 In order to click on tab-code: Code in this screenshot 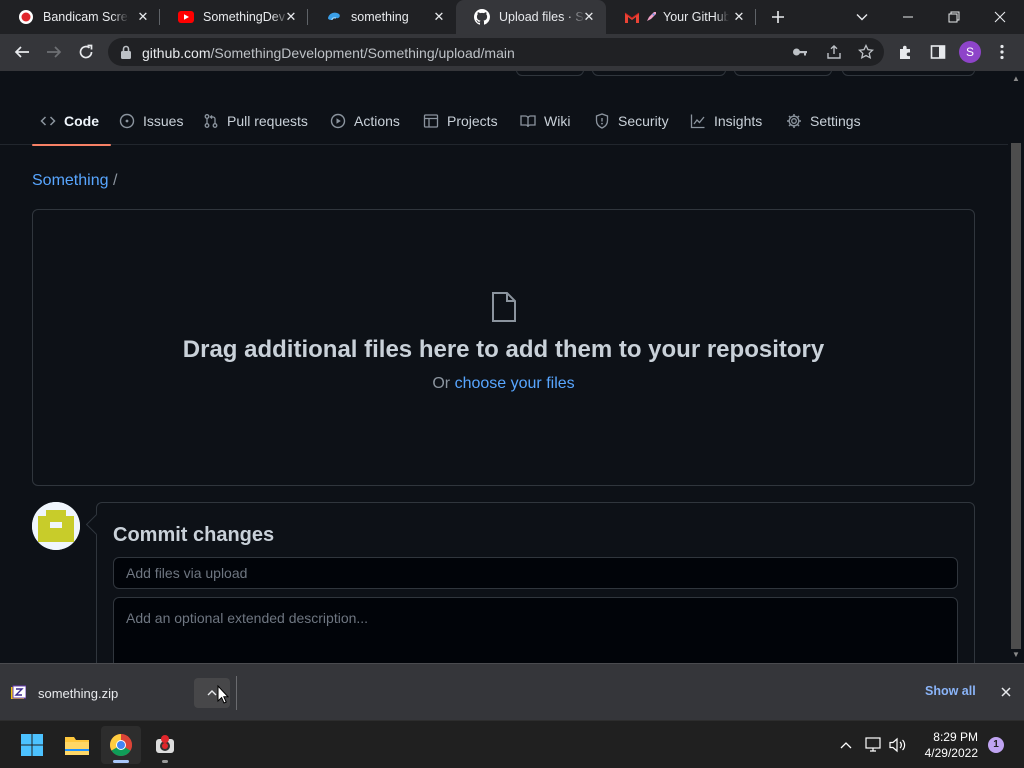, I will do `click(71, 121)`.